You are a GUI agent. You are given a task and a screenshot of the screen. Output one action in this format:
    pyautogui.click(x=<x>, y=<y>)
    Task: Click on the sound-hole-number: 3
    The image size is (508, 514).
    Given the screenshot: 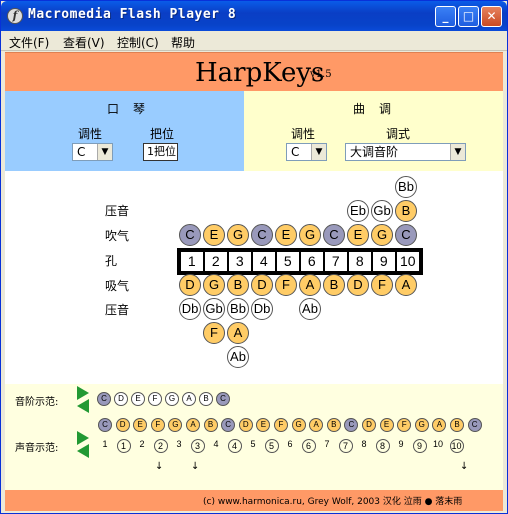 What is the action you would take?
    pyautogui.click(x=197, y=446)
    